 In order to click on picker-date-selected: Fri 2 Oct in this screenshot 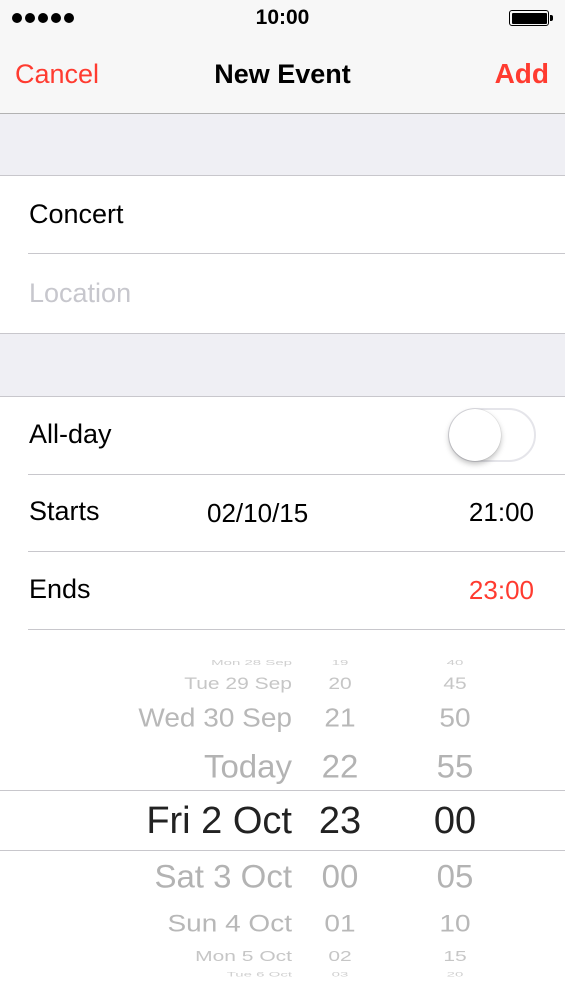, I will do `click(219, 821)`.